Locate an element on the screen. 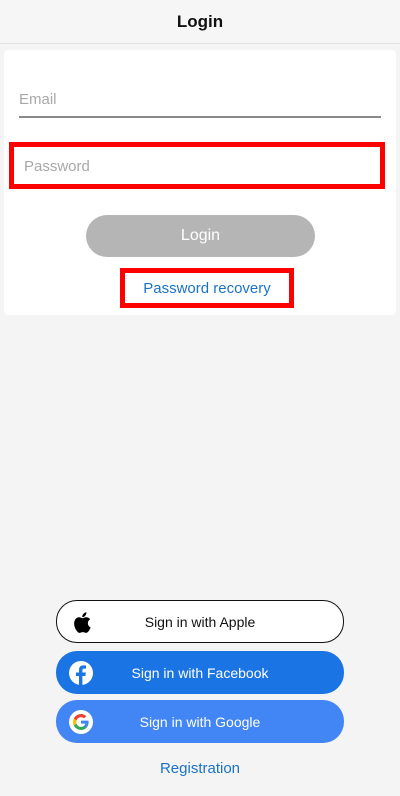 The image size is (400, 796). google-button-label: Sign in with Google is located at coordinates (200, 721).